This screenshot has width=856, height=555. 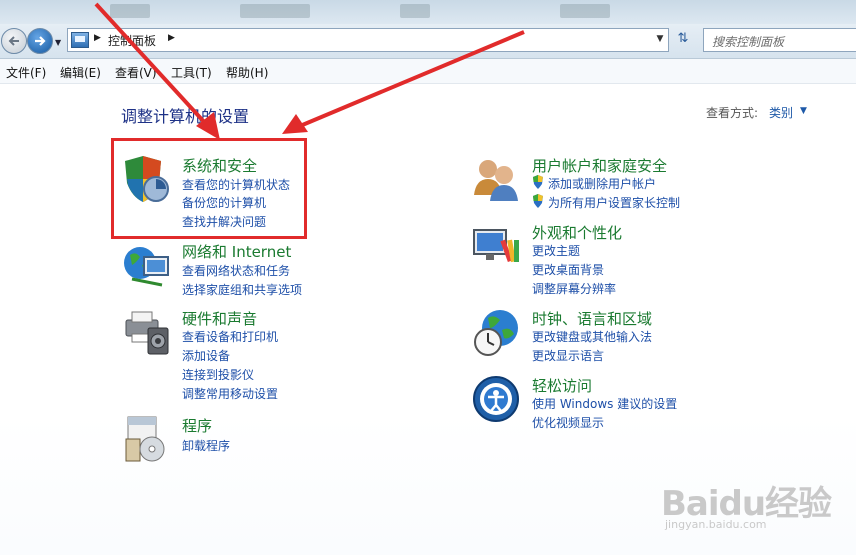 I want to click on forward-button, so click(x=40, y=41).